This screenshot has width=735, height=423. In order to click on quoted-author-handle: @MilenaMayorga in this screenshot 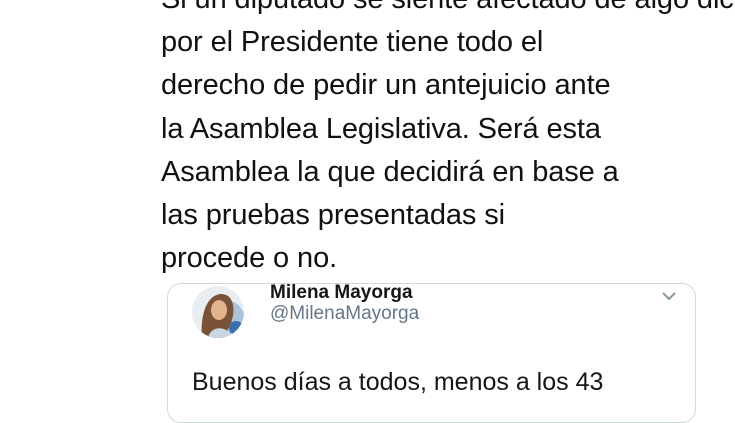, I will do `click(344, 314)`.